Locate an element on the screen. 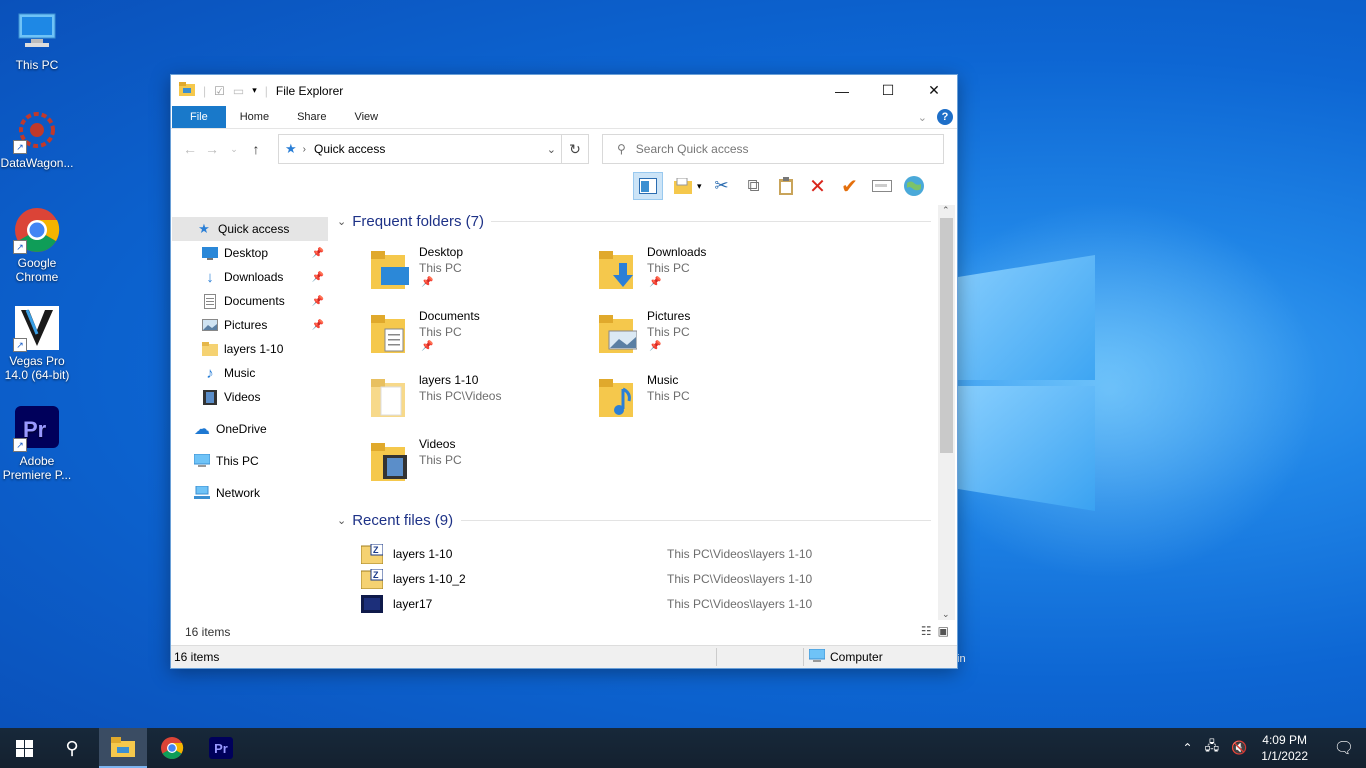 This screenshot has width=1366, height=768. recent-file-row: Z layers 1-10 This PC\Videos\layers 1-10 is located at coordinates (645, 554).